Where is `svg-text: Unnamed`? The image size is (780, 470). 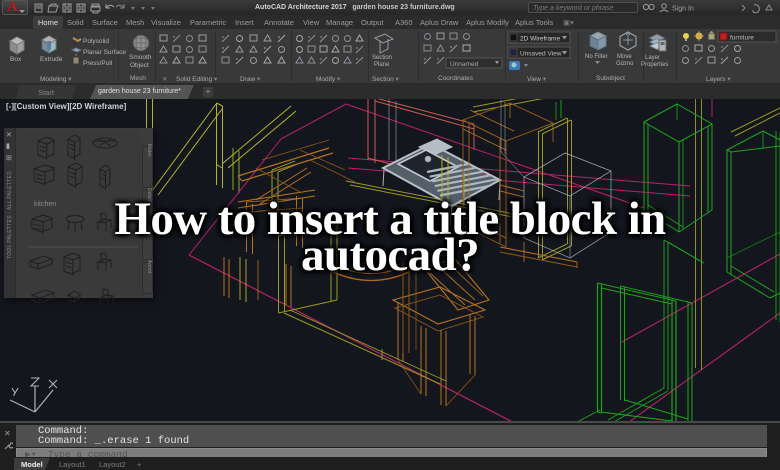
svg-text: Unnamed is located at coordinates (464, 64).